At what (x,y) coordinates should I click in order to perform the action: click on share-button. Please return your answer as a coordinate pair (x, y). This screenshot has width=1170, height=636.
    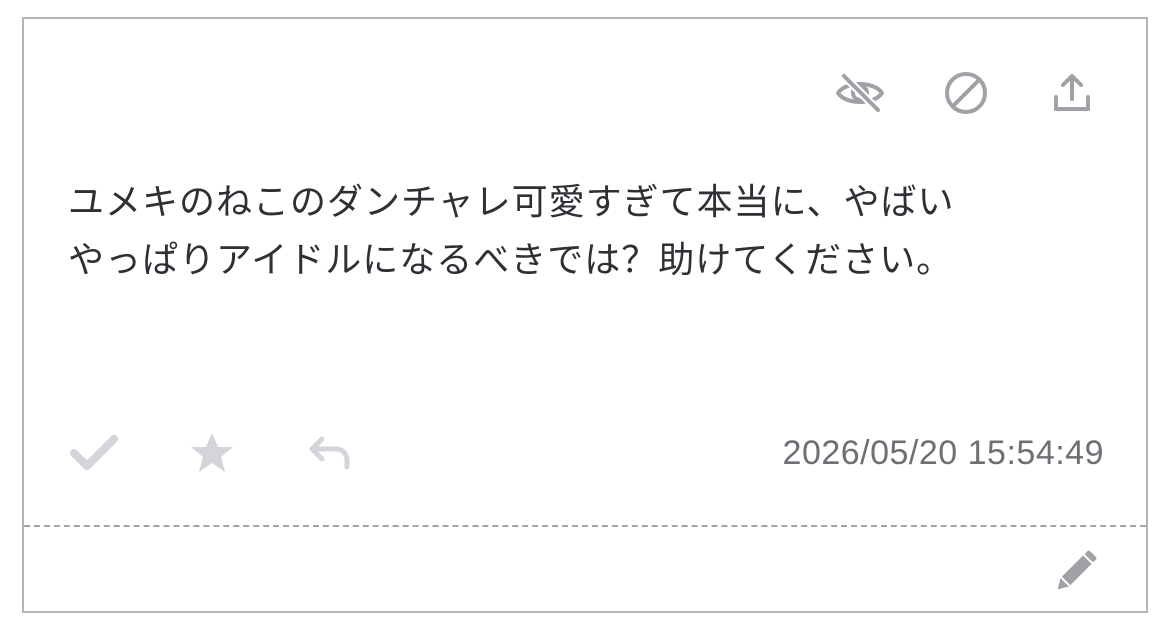
    Looking at the image, I should click on (1072, 93).